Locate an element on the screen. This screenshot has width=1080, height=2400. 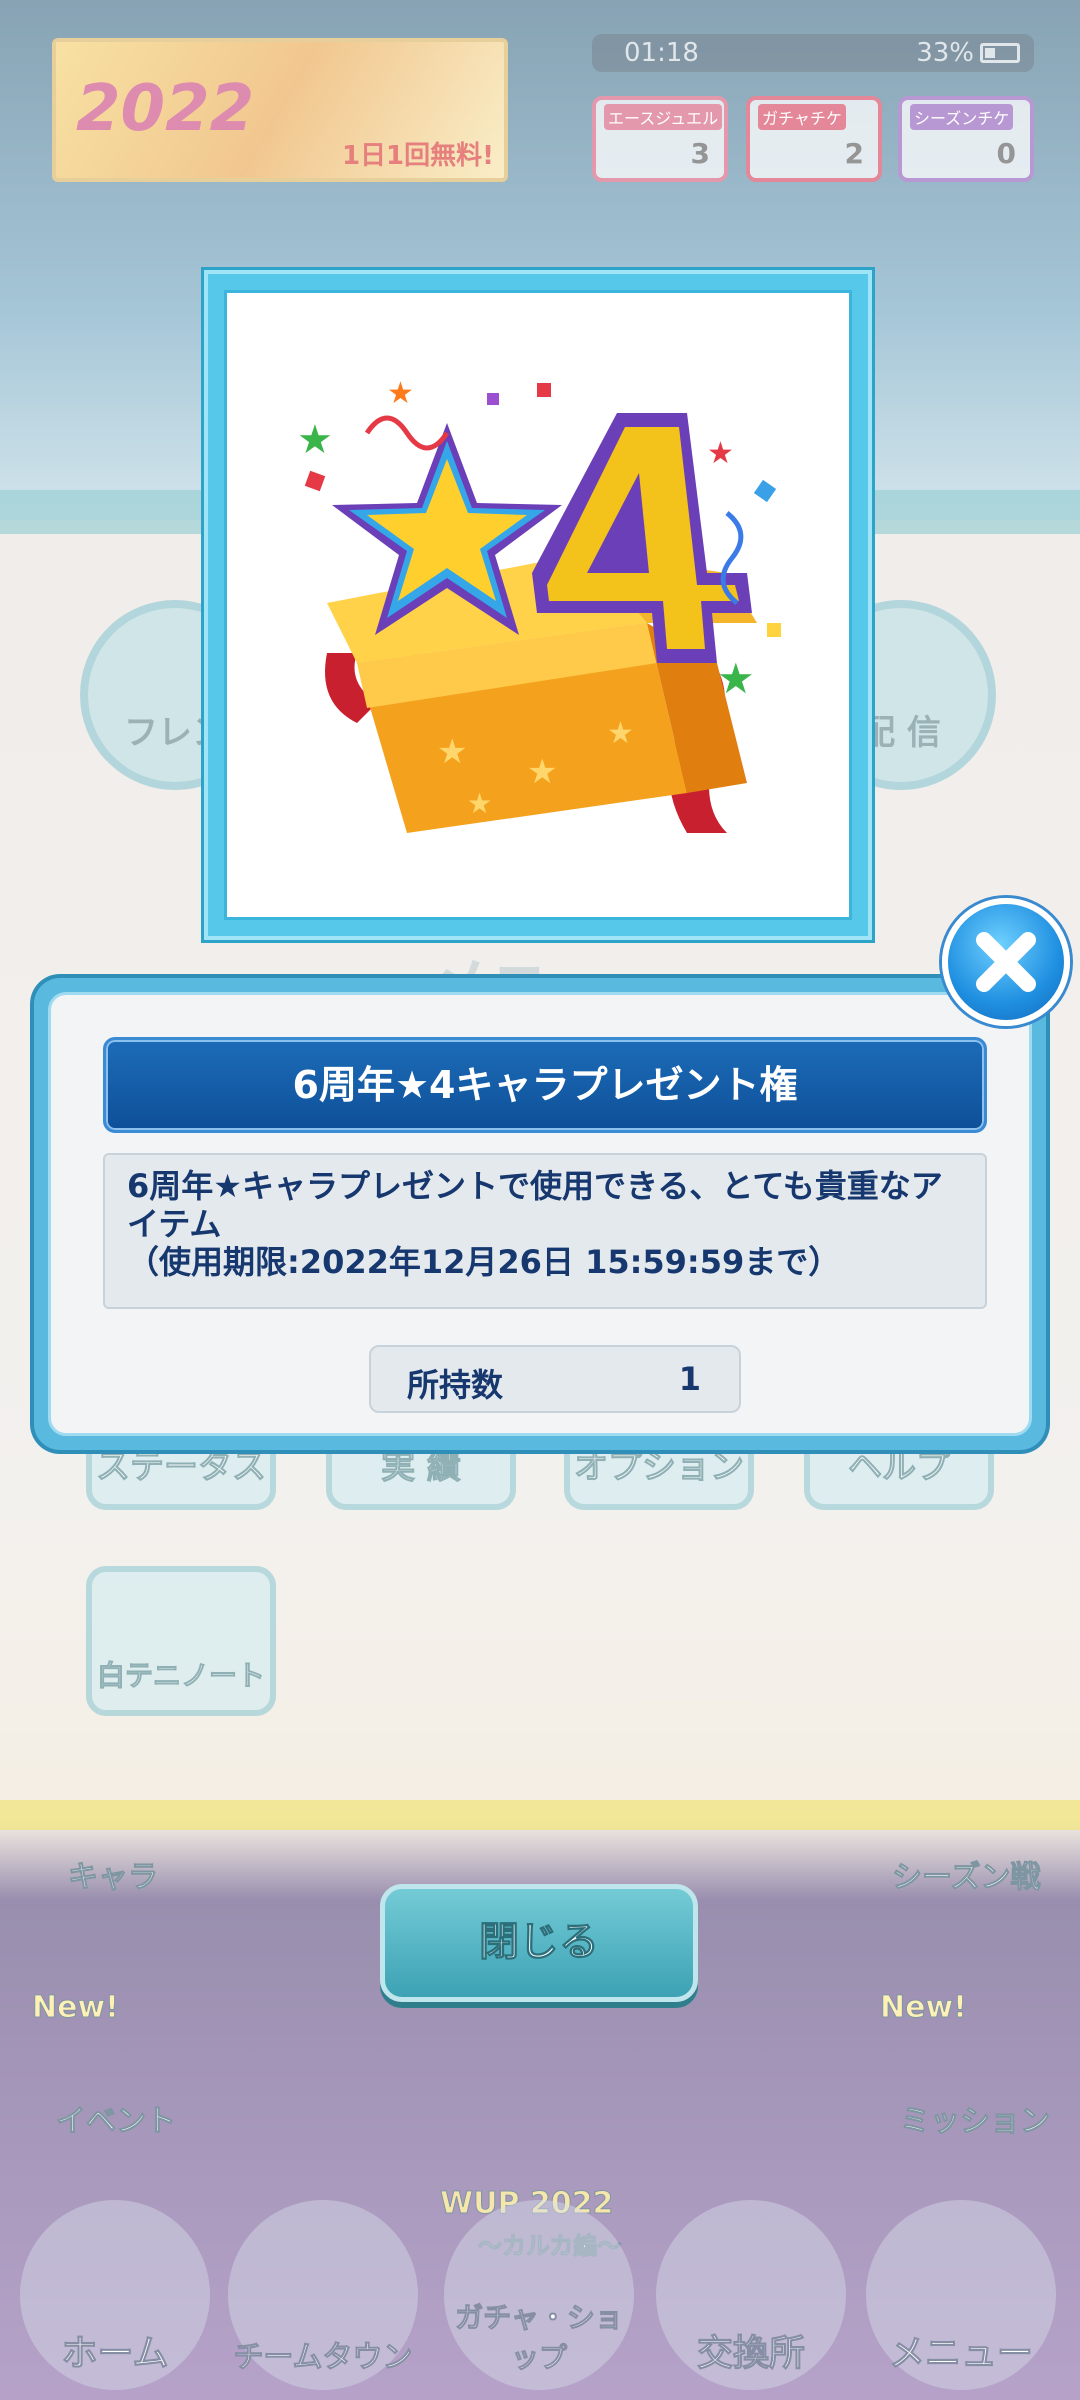
item-title-bar: 6周年★4キャラプレゼント権 is located at coordinates (545, 1085).